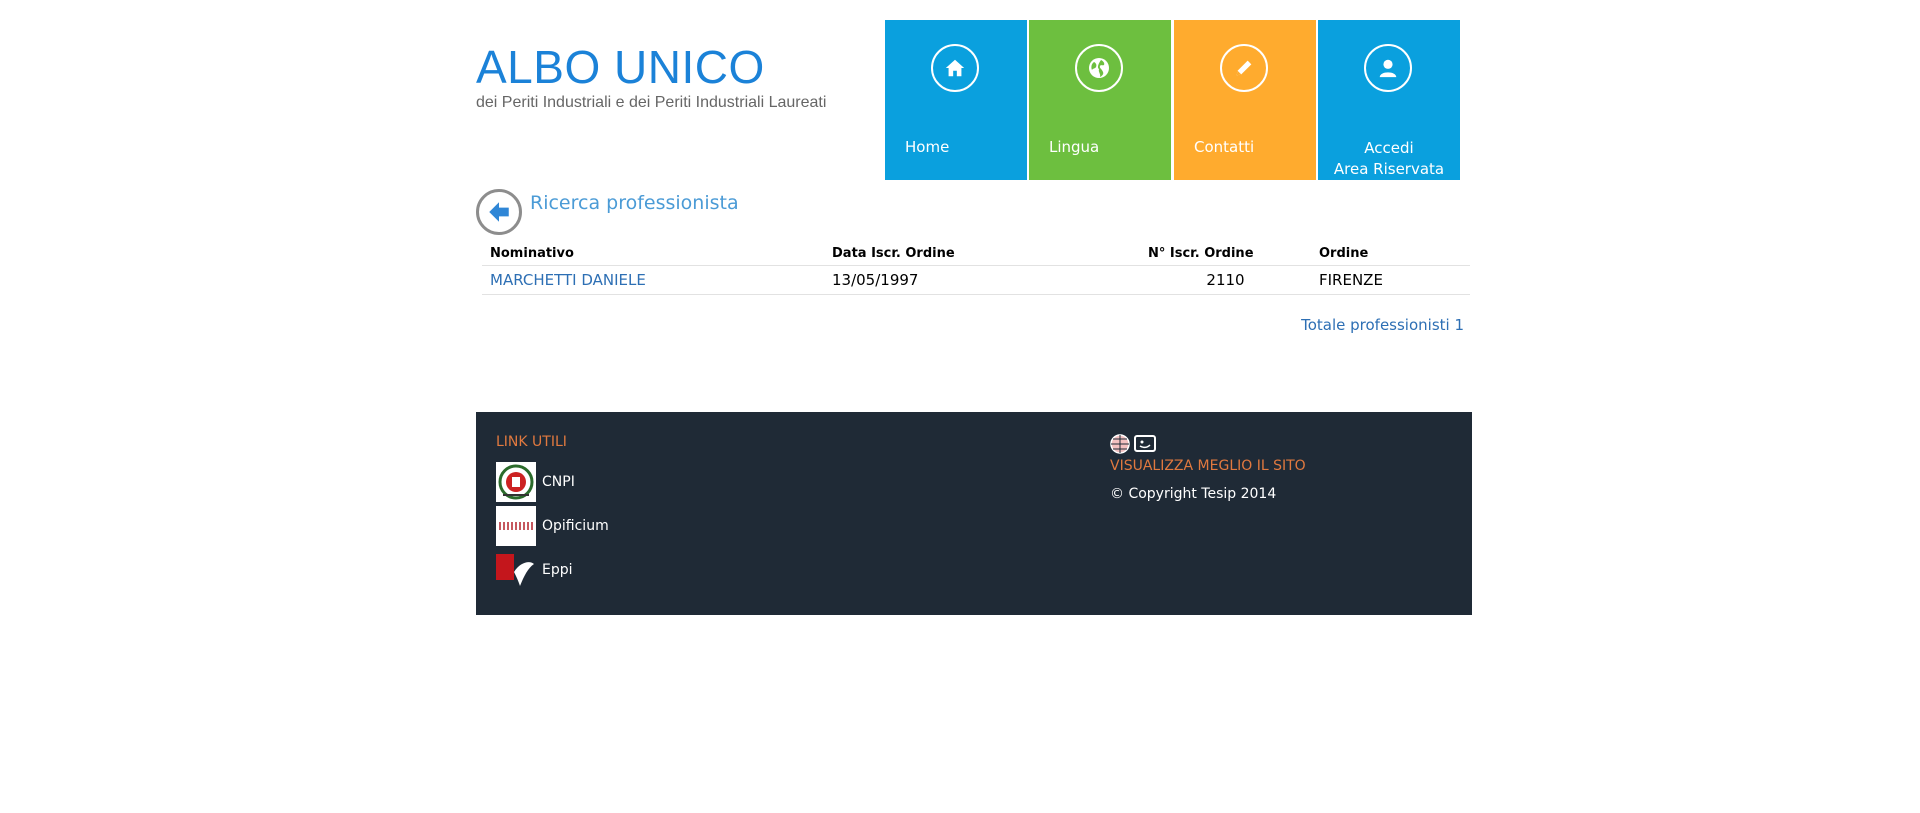 The width and height of the screenshot is (1920, 813). I want to click on column-header-data: Data Iscr. Ordine, so click(982, 254).